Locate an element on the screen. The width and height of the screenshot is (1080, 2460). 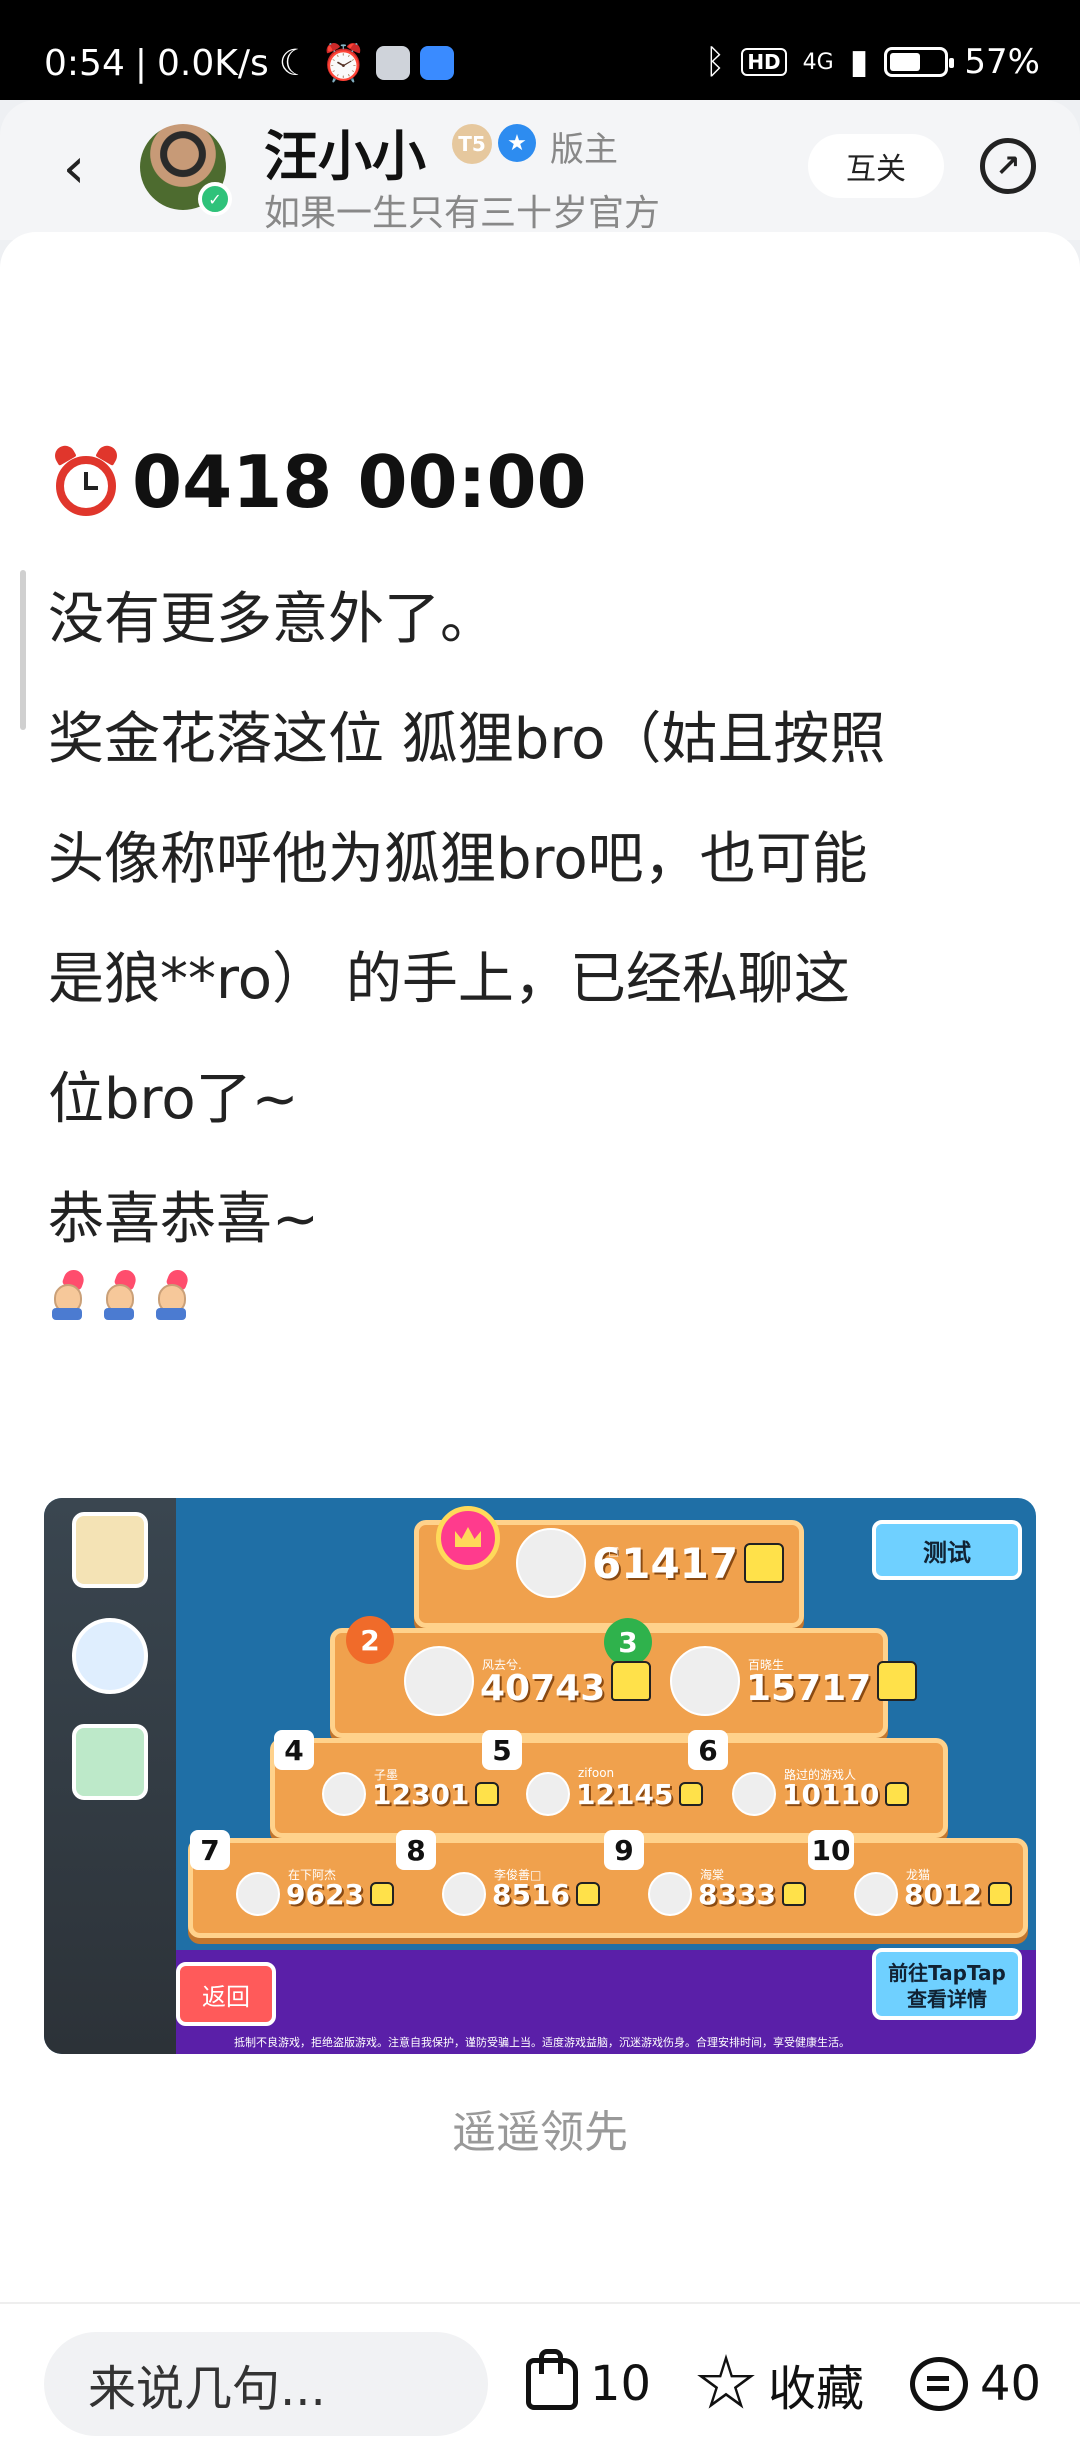
emoji-row is located at coordinates (120, 1293).